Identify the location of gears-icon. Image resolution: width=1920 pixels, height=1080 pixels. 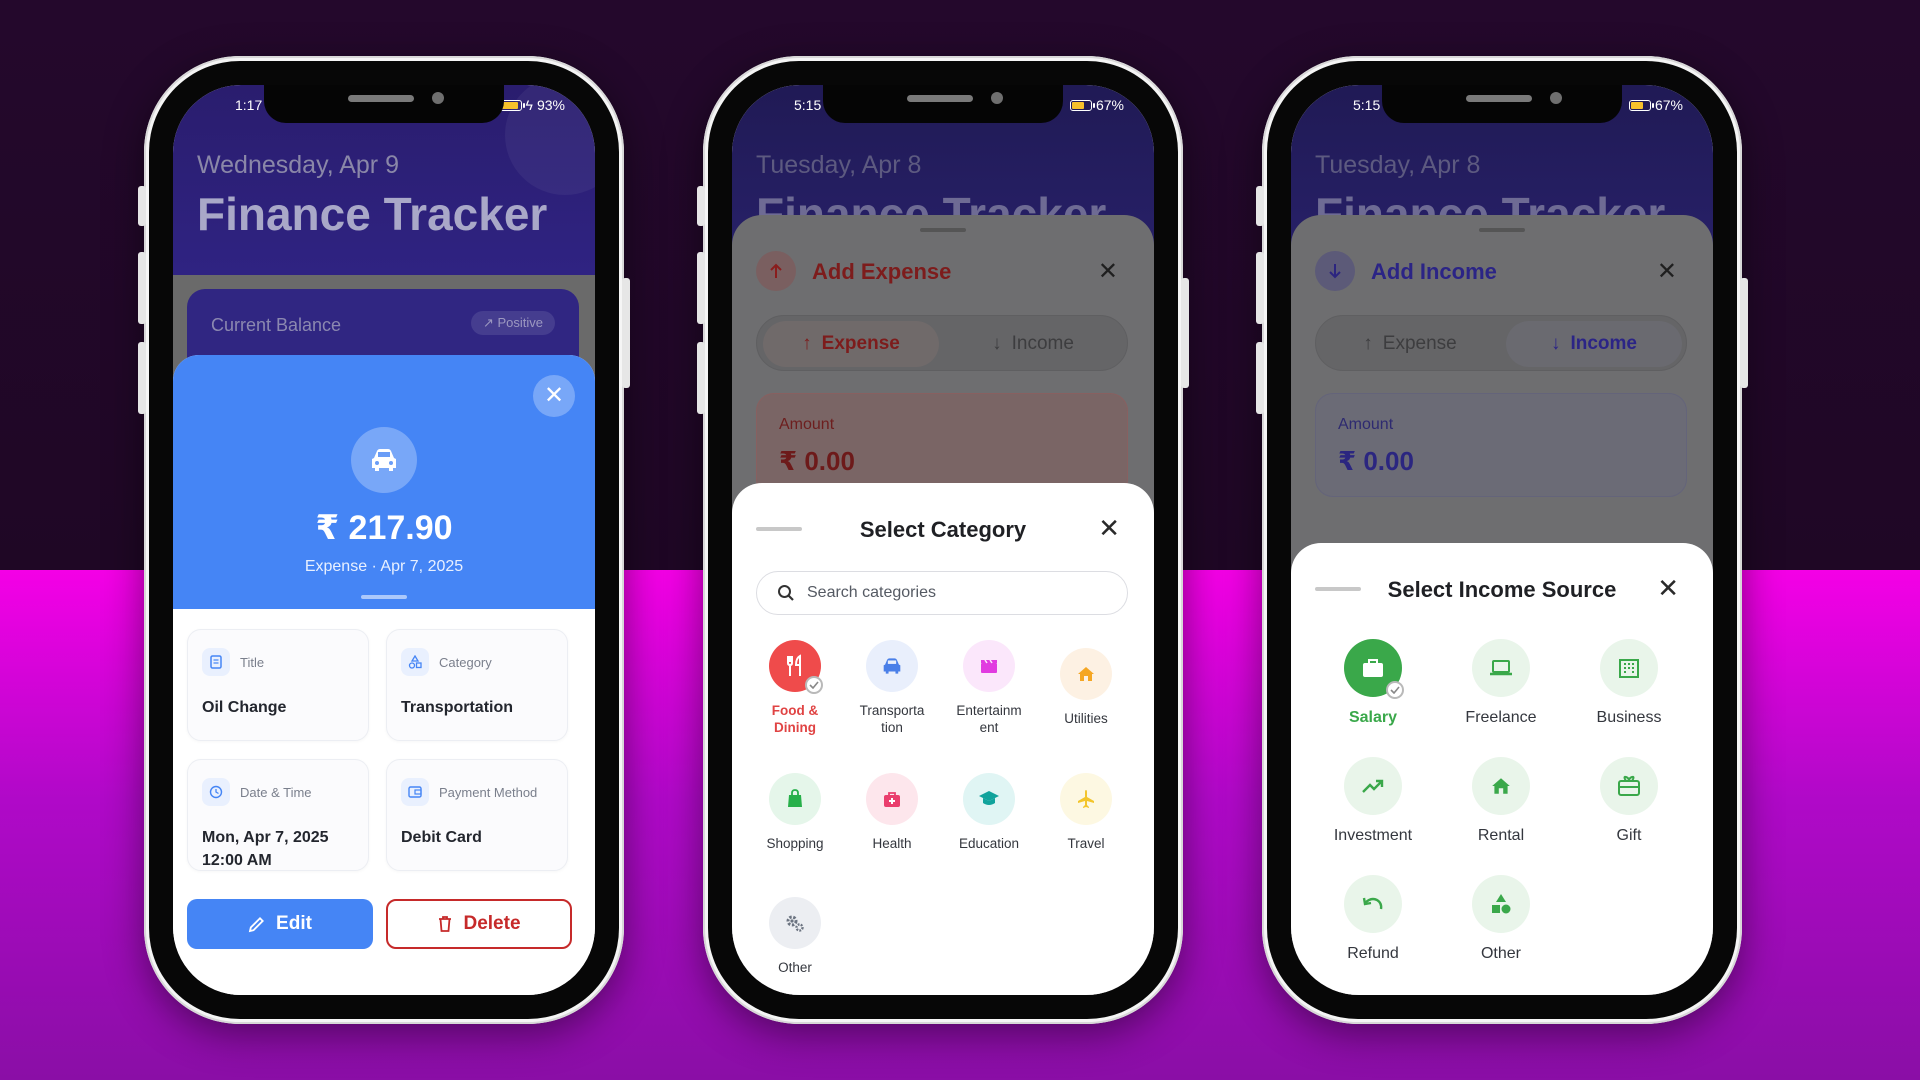
(795, 923).